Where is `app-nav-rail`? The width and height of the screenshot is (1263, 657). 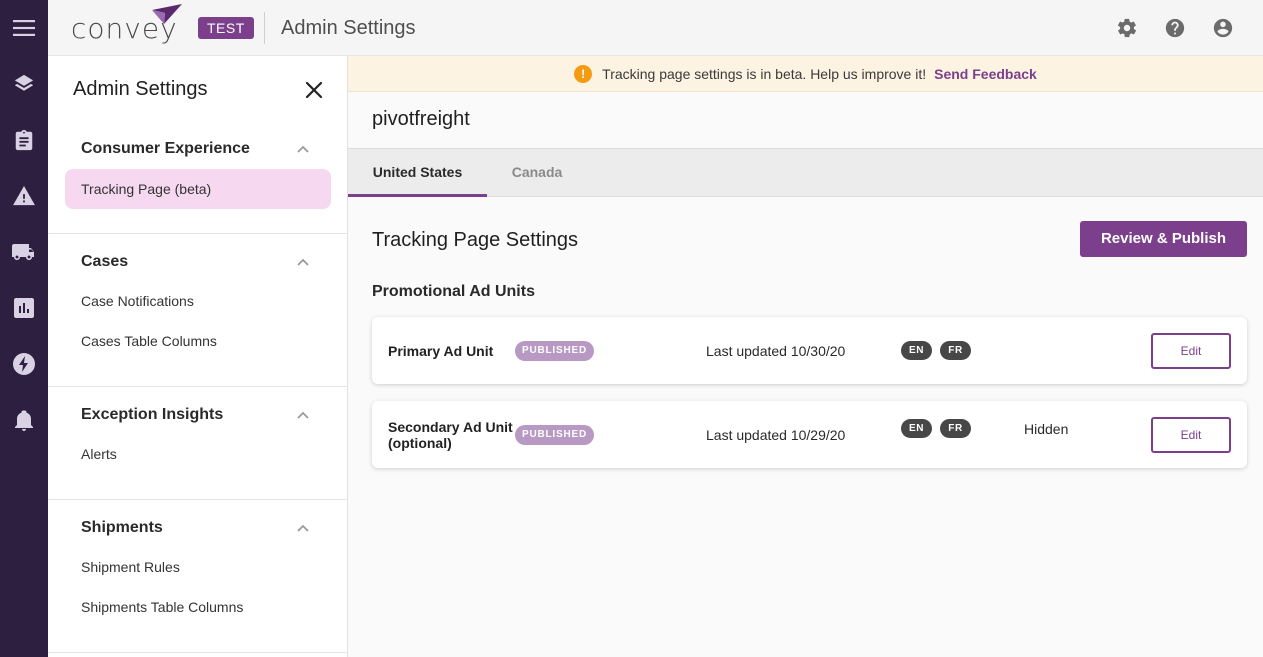 app-nav-rail is located at coordinates (24, 328).